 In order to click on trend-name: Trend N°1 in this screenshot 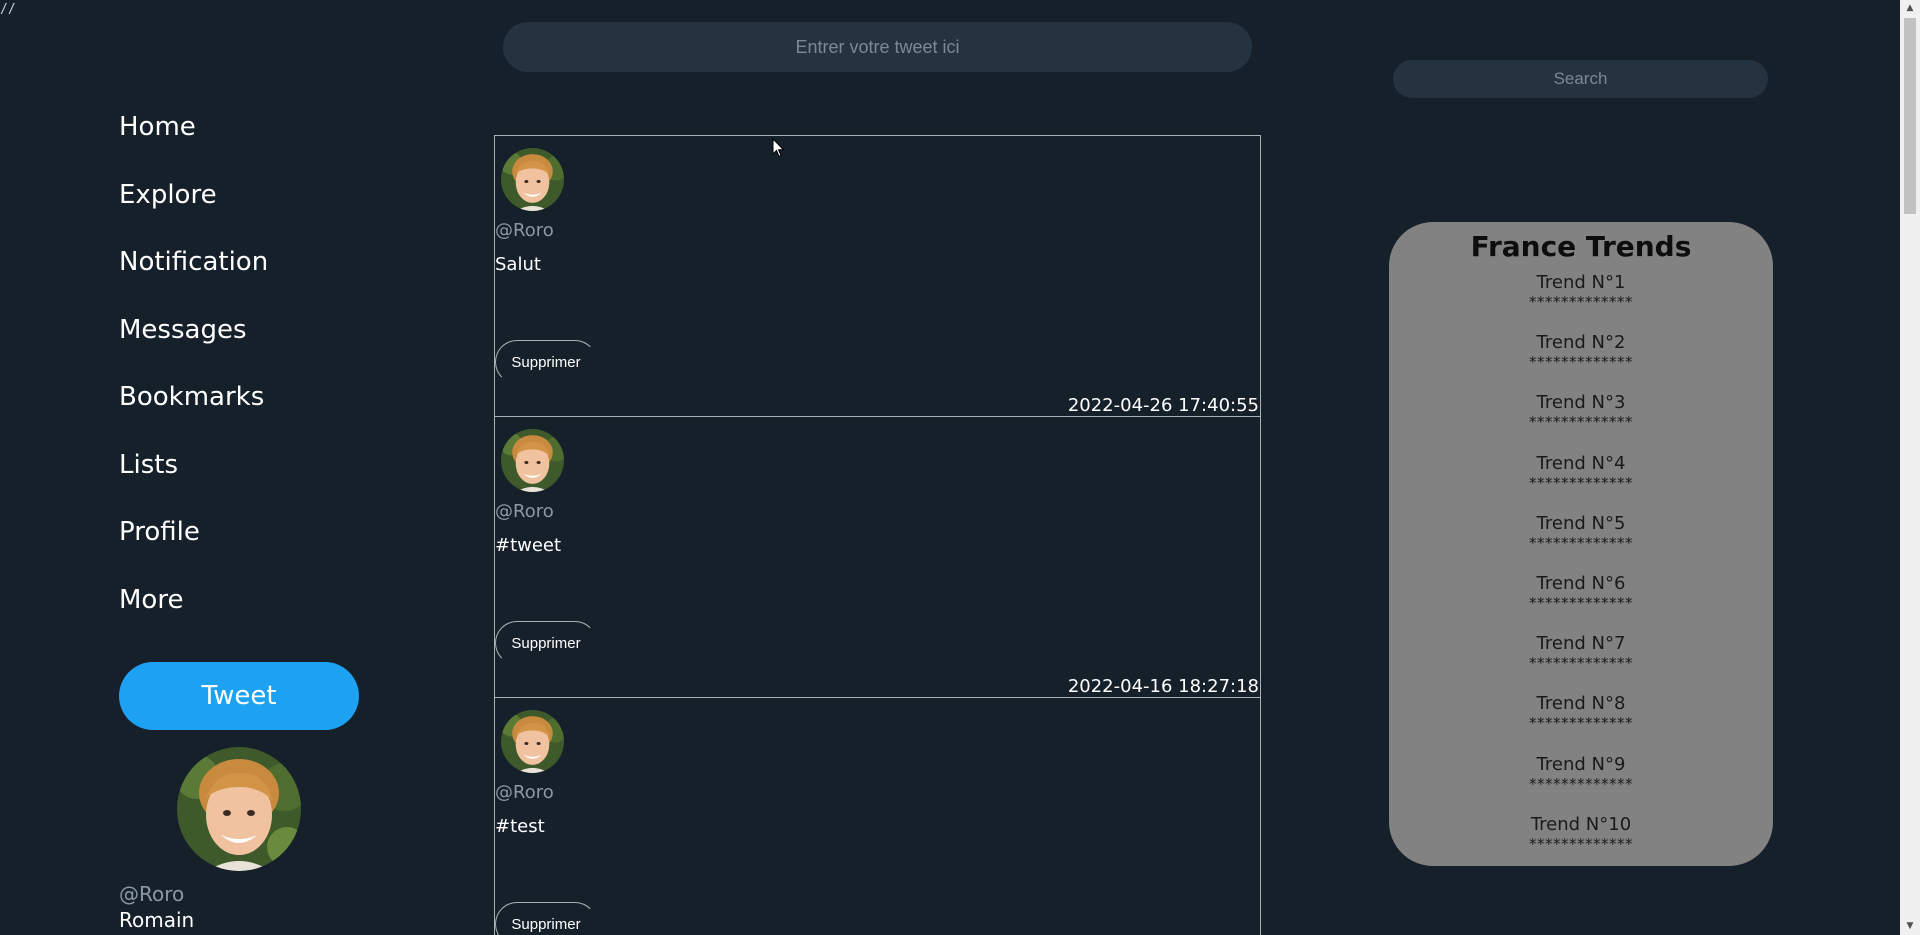, I will do `click(1581, 282)`.